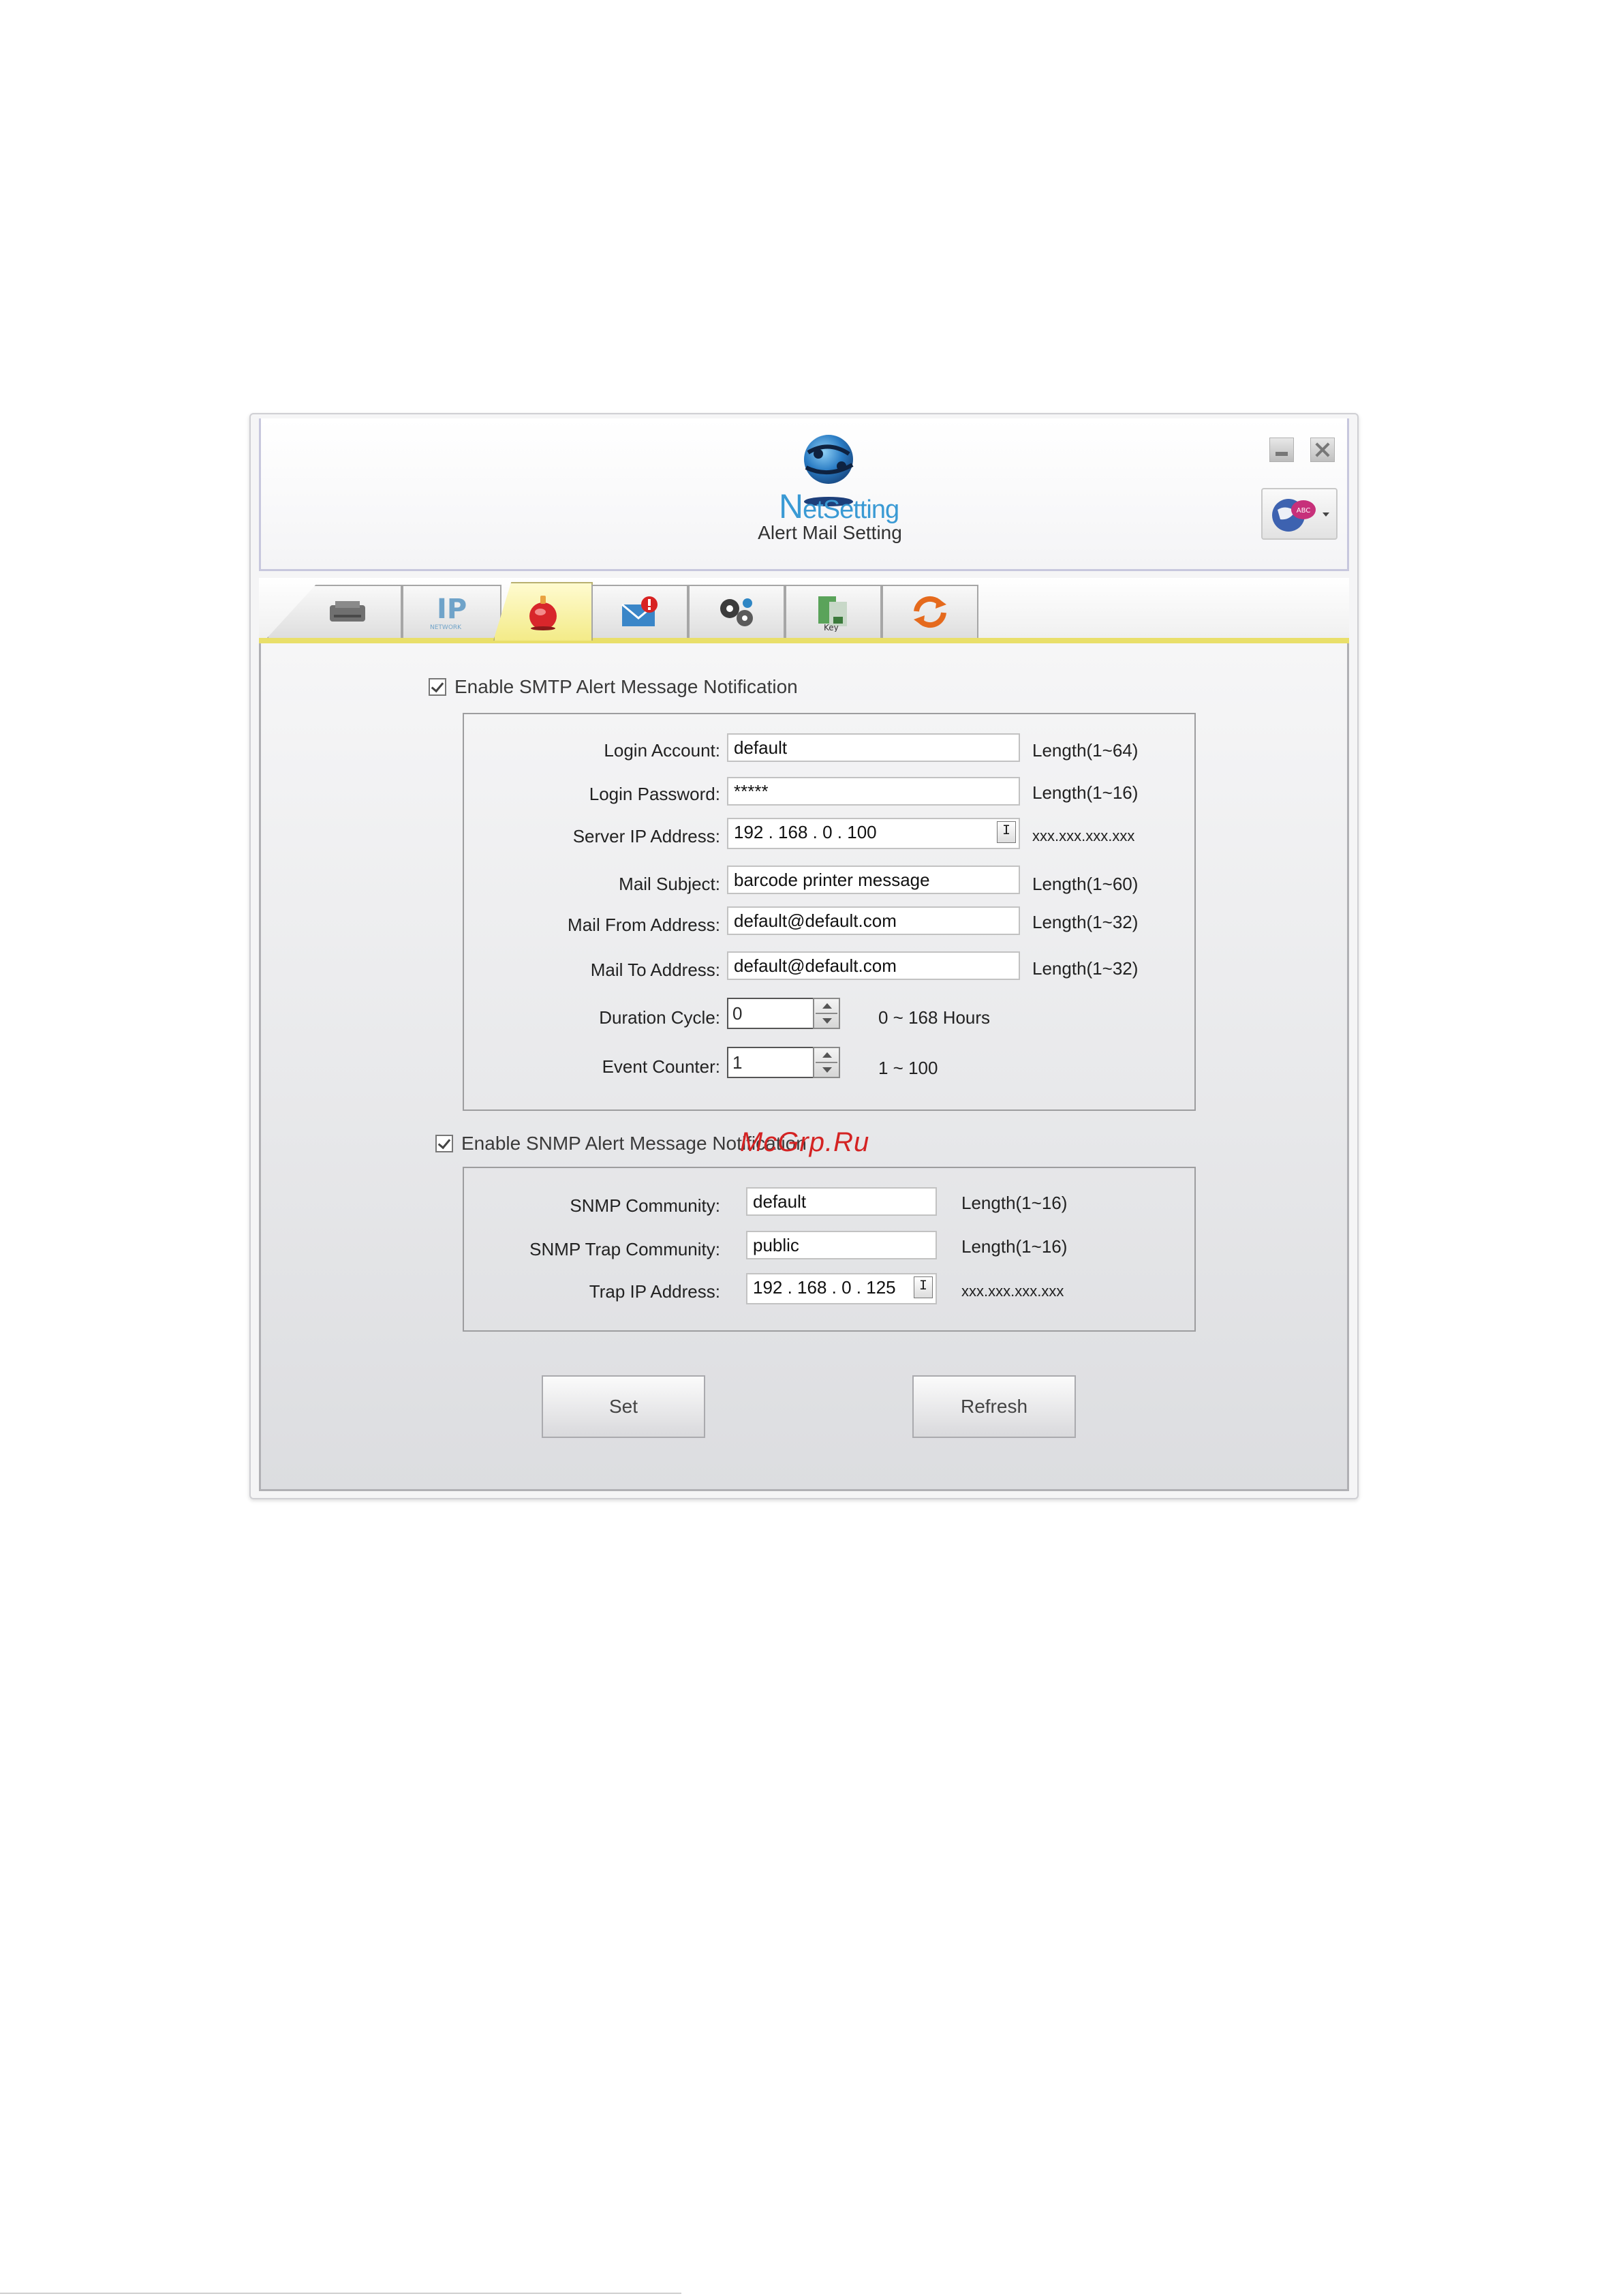  I want to click on minimize-button, so click(1281, 450).